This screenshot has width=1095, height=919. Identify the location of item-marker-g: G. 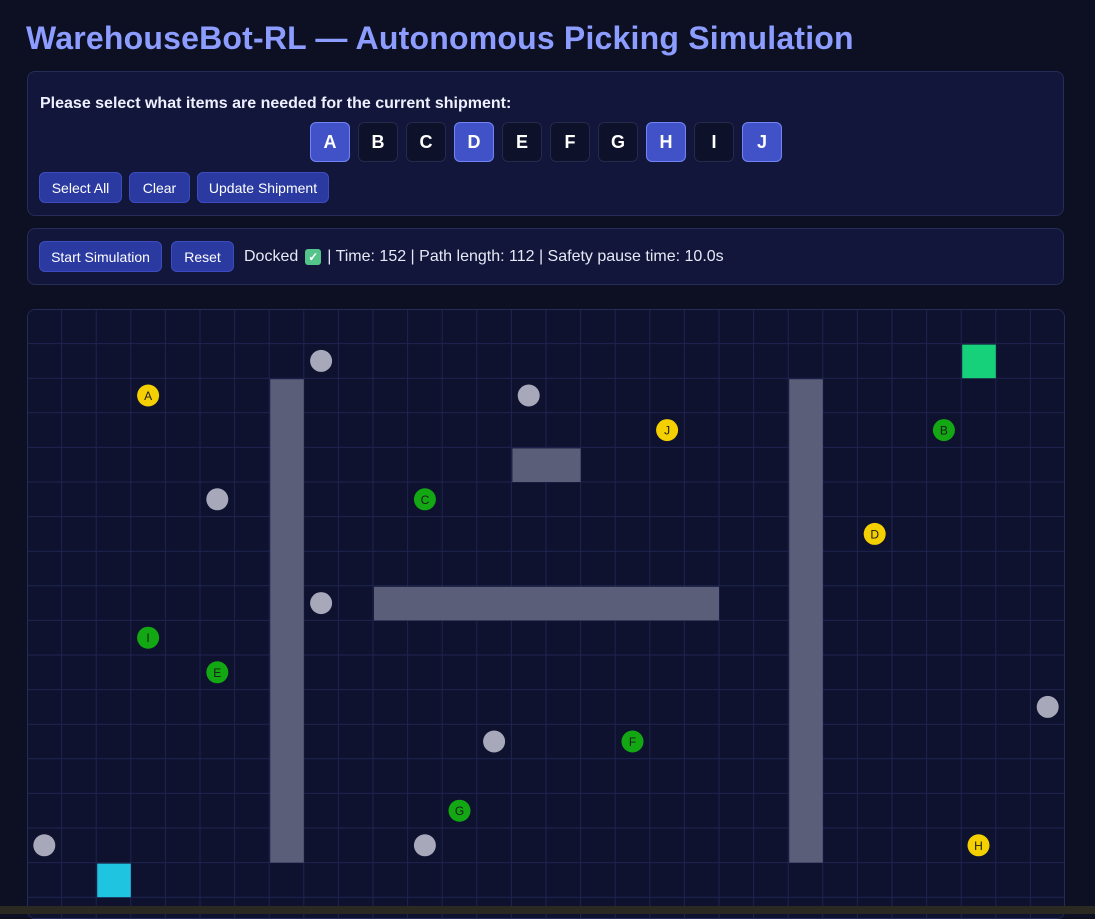
(459, 810).